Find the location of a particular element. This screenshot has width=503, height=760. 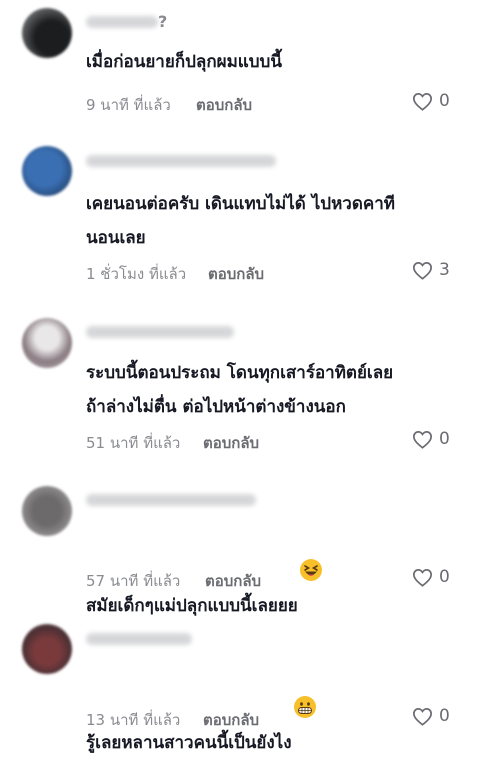

comment-text: เมื่อก่อนยายก็ปลุกผมแบบนี้ is located at coordinates (184, 62).